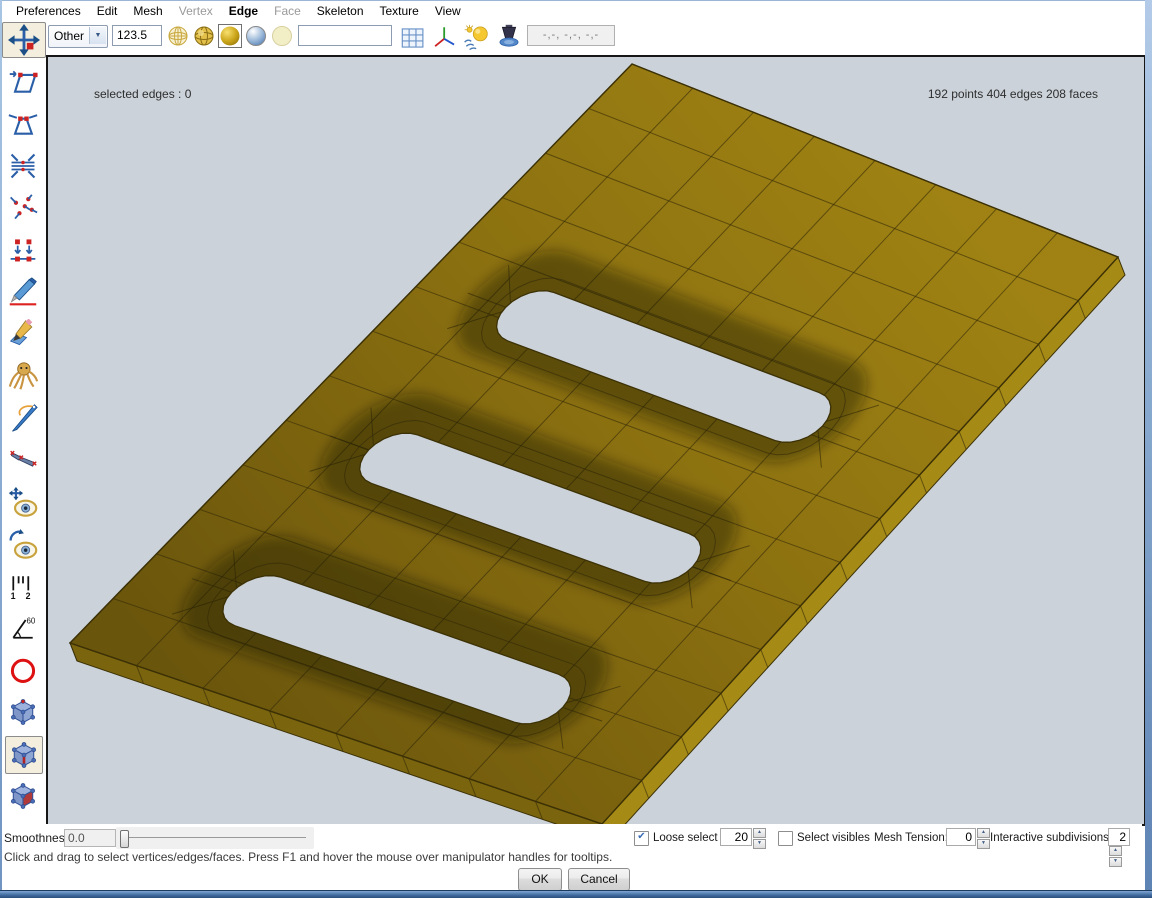  I want to click on skew-tool, so click(23, 82).